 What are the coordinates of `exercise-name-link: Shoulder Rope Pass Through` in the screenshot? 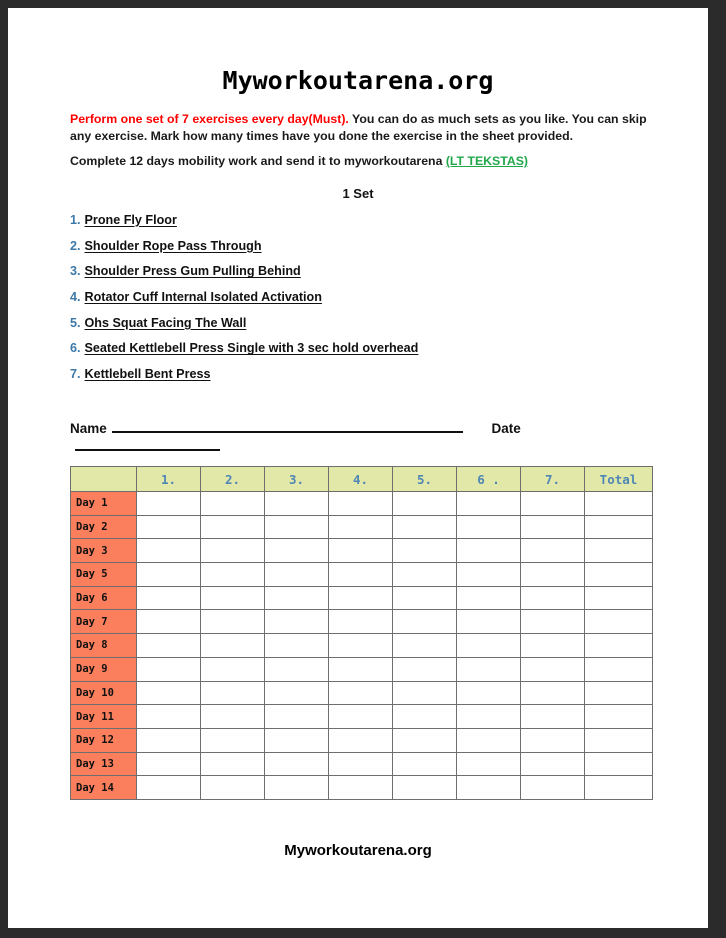 It's located at (173, 246).